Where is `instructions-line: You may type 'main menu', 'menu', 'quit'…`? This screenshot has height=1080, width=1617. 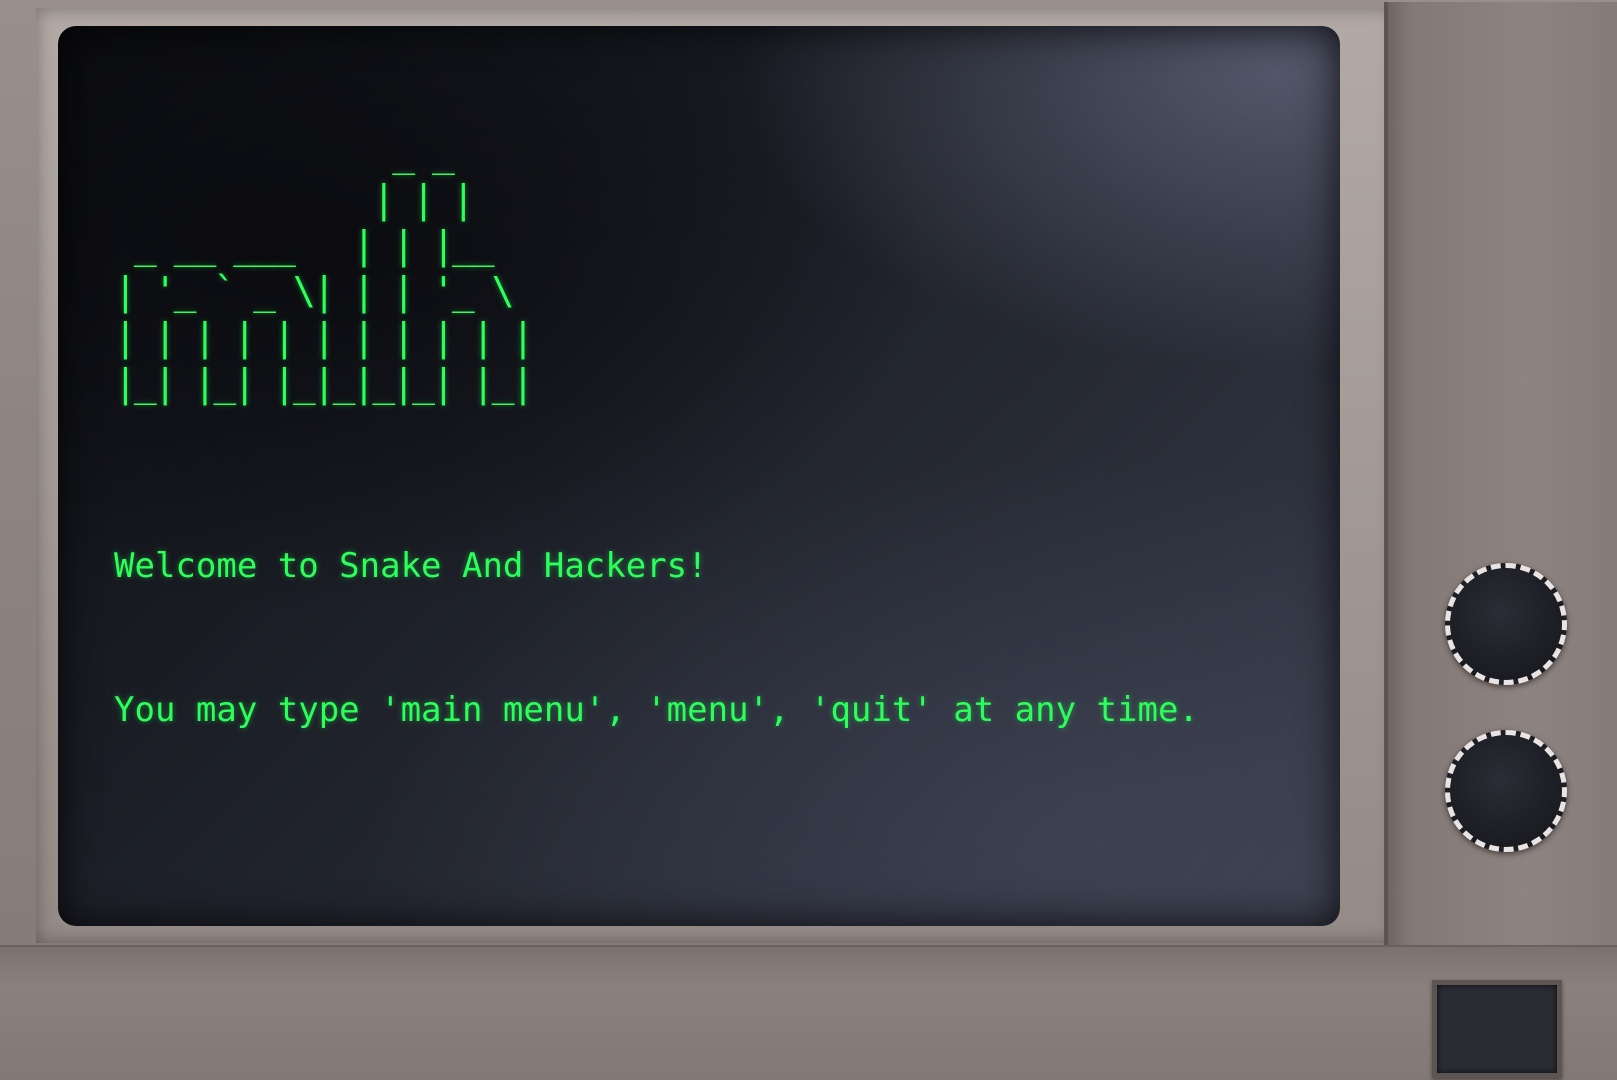
instructions-line: You may type 'main menu', 'menu', 'quit'… is located at coordinates (656, 710).